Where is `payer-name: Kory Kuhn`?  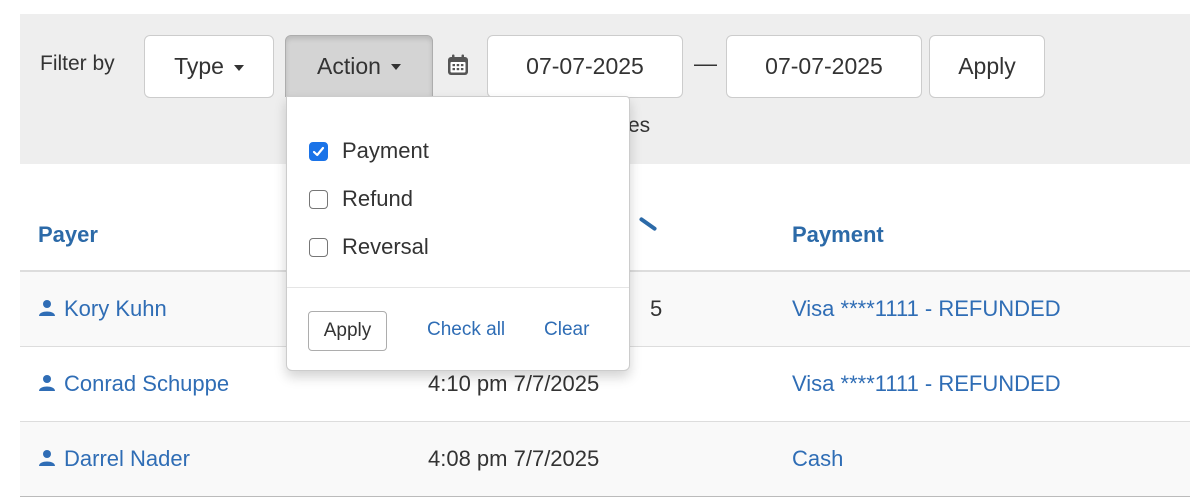
payer-name: Kory Kuhn is located at coordinates (115, 308).